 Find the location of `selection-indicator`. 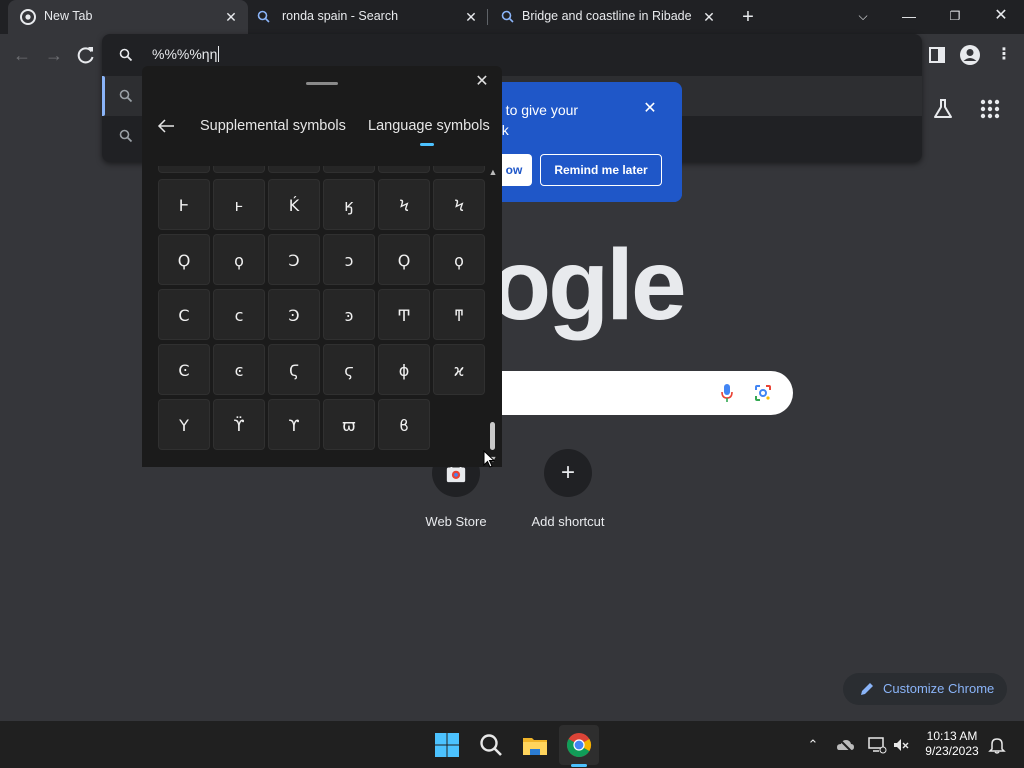

selection-indicator is located at coordinates (103, 96).